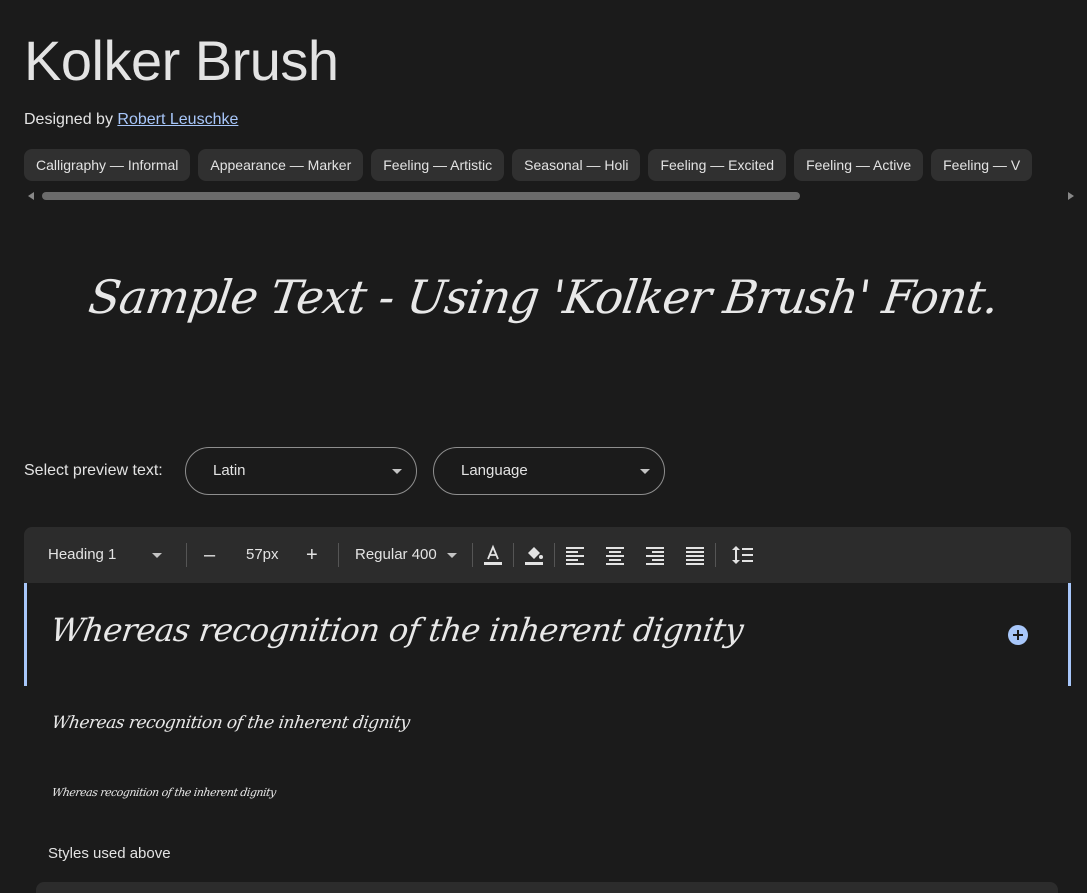 The width and height of the screenshot is (1087, 893). I want to click on weight-select-value: Regular 400, so click(396, 554).